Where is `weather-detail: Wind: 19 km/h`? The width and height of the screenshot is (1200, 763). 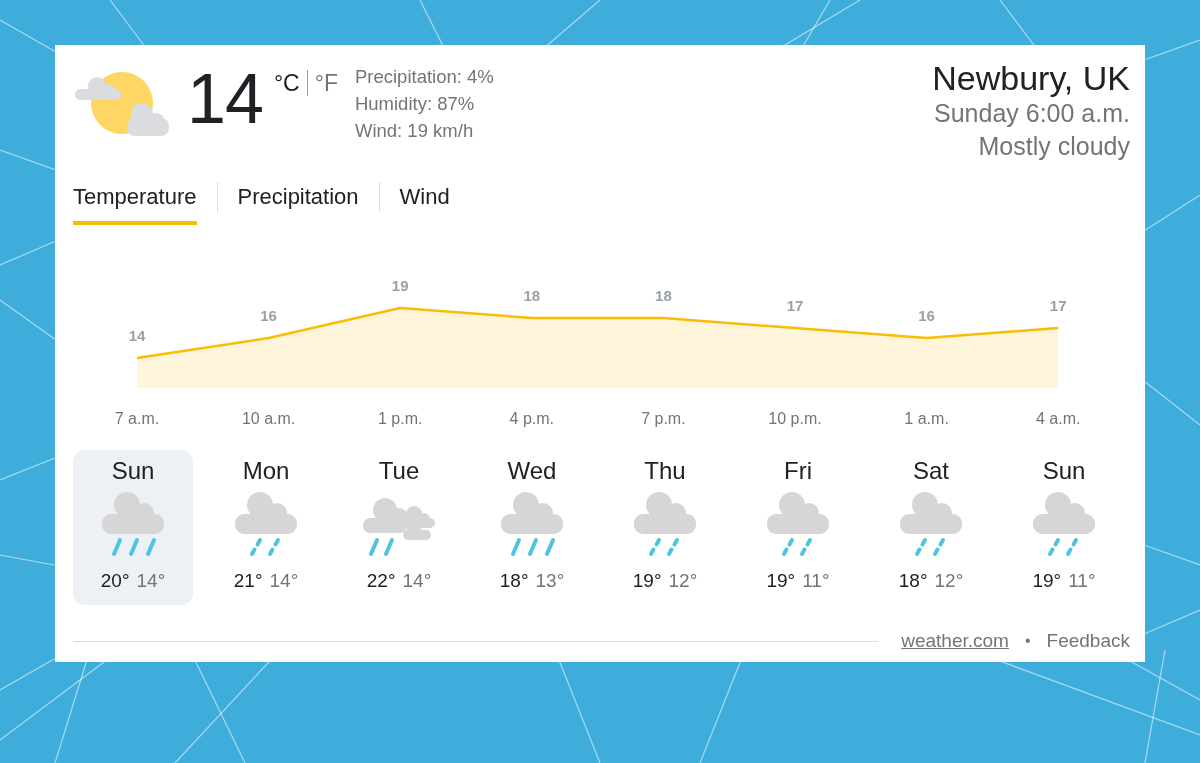 weather-detail: Wind: 19 km/h is located at coordinates (414, 131).